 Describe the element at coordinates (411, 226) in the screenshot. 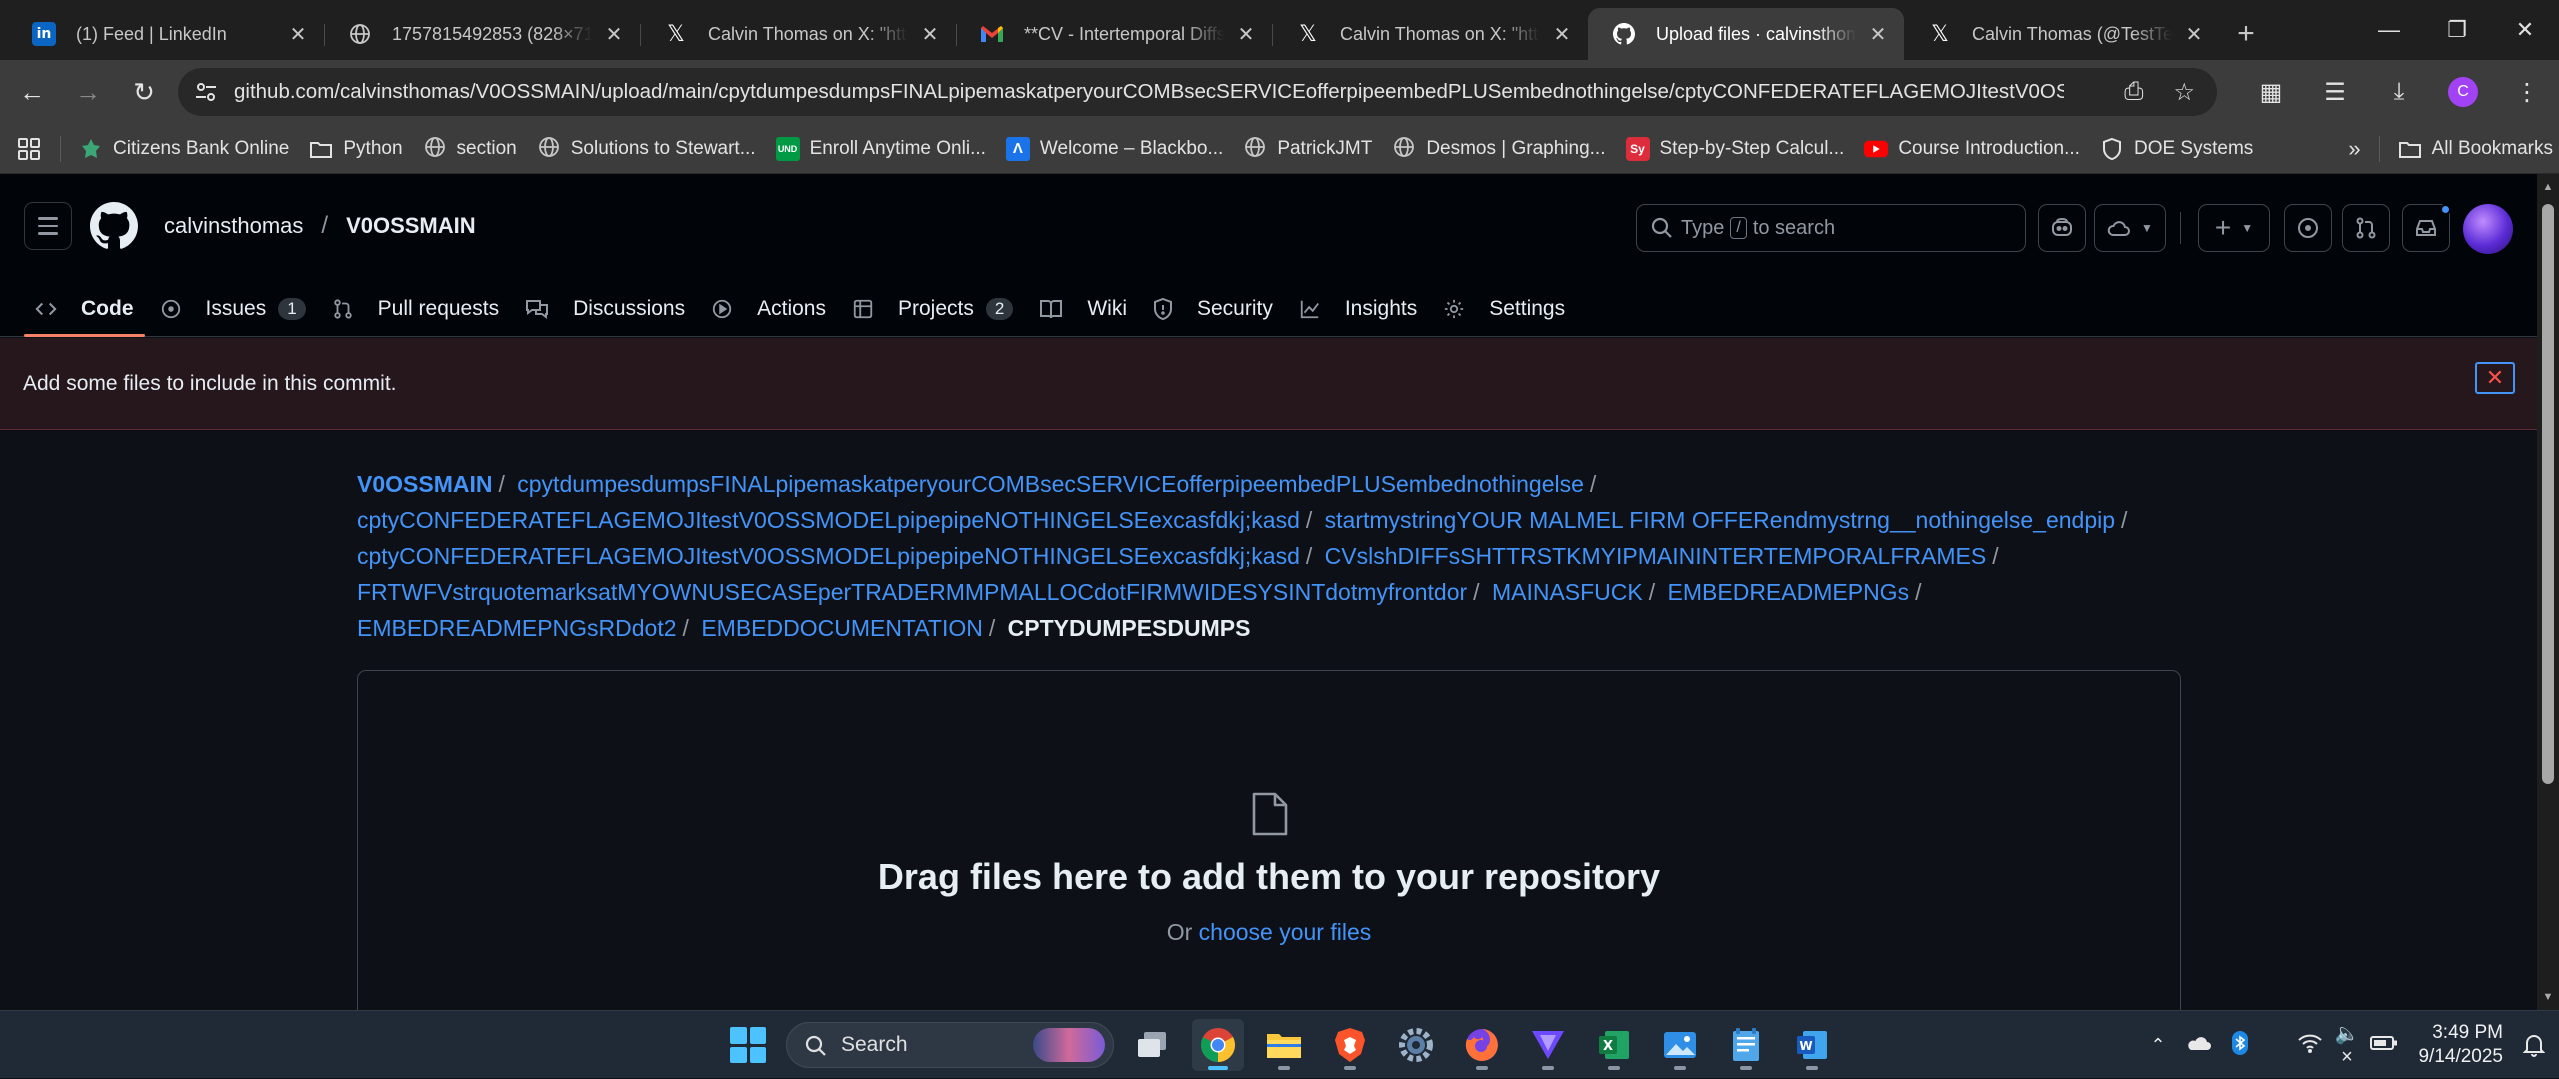

I see `repo-name-link: V0OSSMAIN` at that location.